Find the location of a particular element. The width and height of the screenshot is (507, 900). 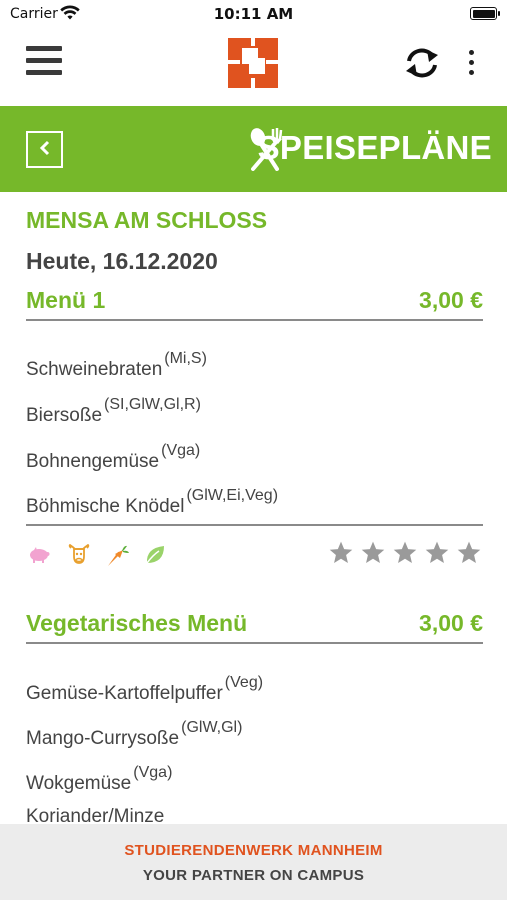

rating-stars is located at coordinates (405, 554).